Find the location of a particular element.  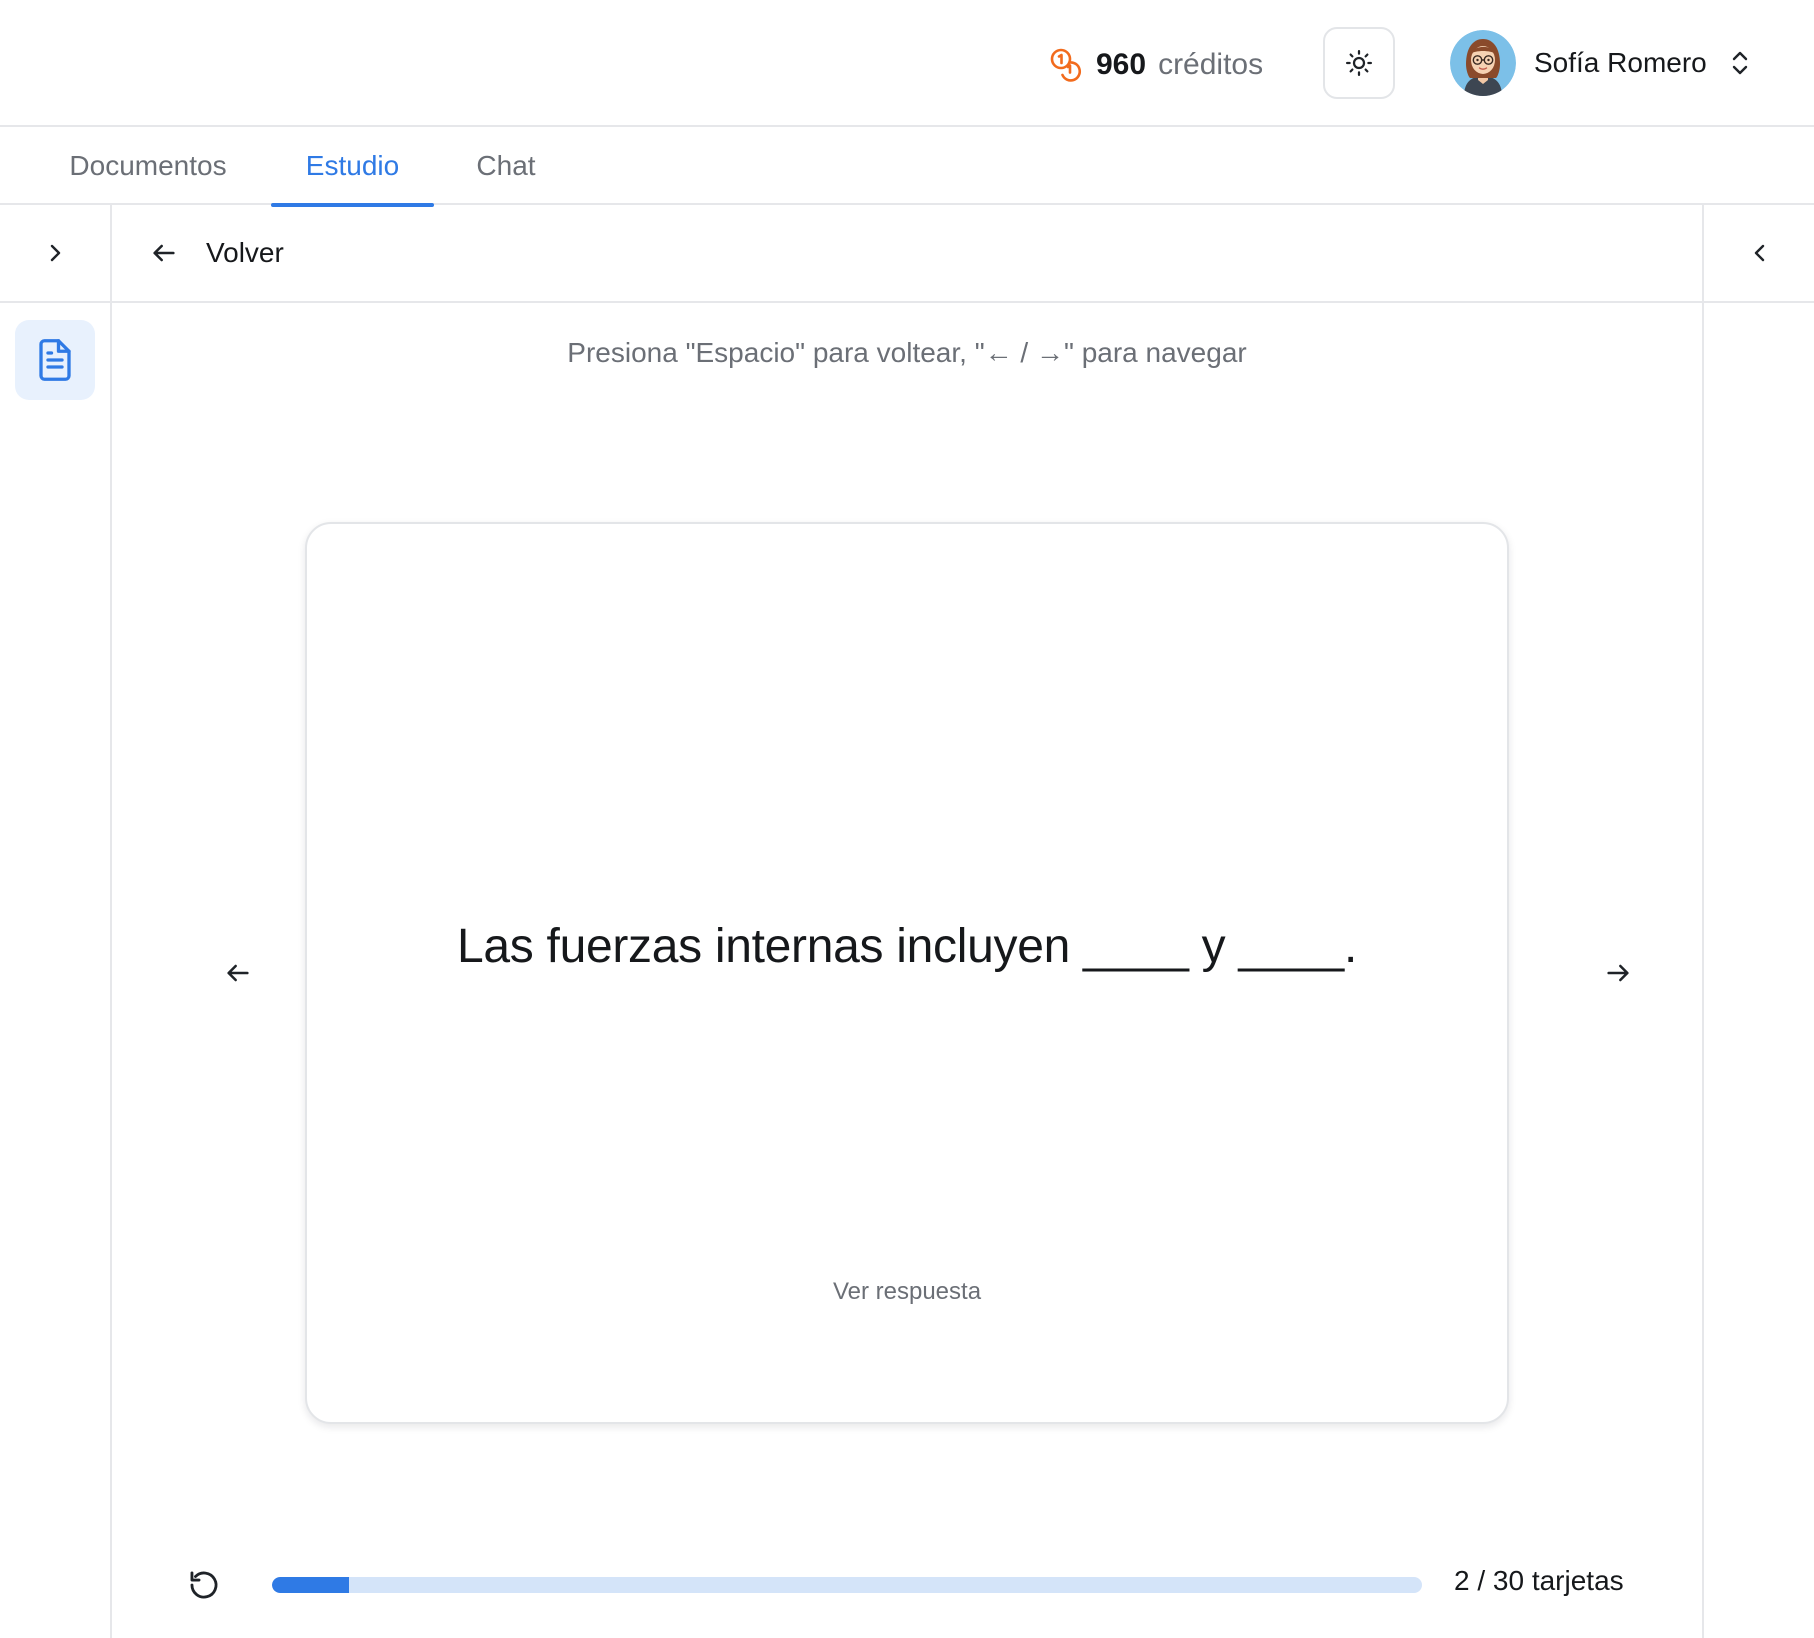

back-label: Volver is located at coordinates (245, 252).